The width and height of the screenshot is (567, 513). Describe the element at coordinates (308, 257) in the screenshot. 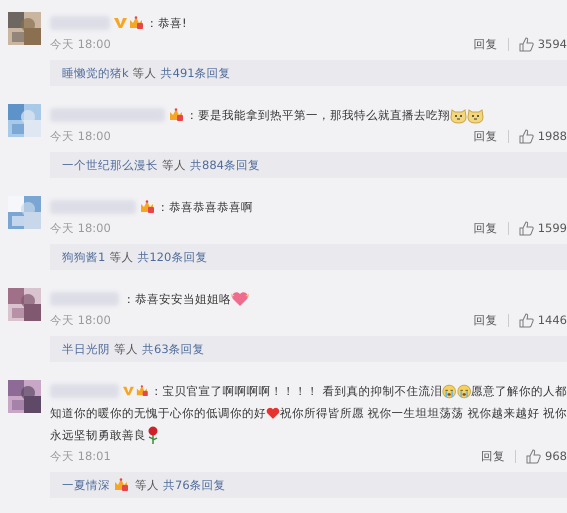

I see `replies-summary: 狗狗酱1 等人 共120条回复` at that location.